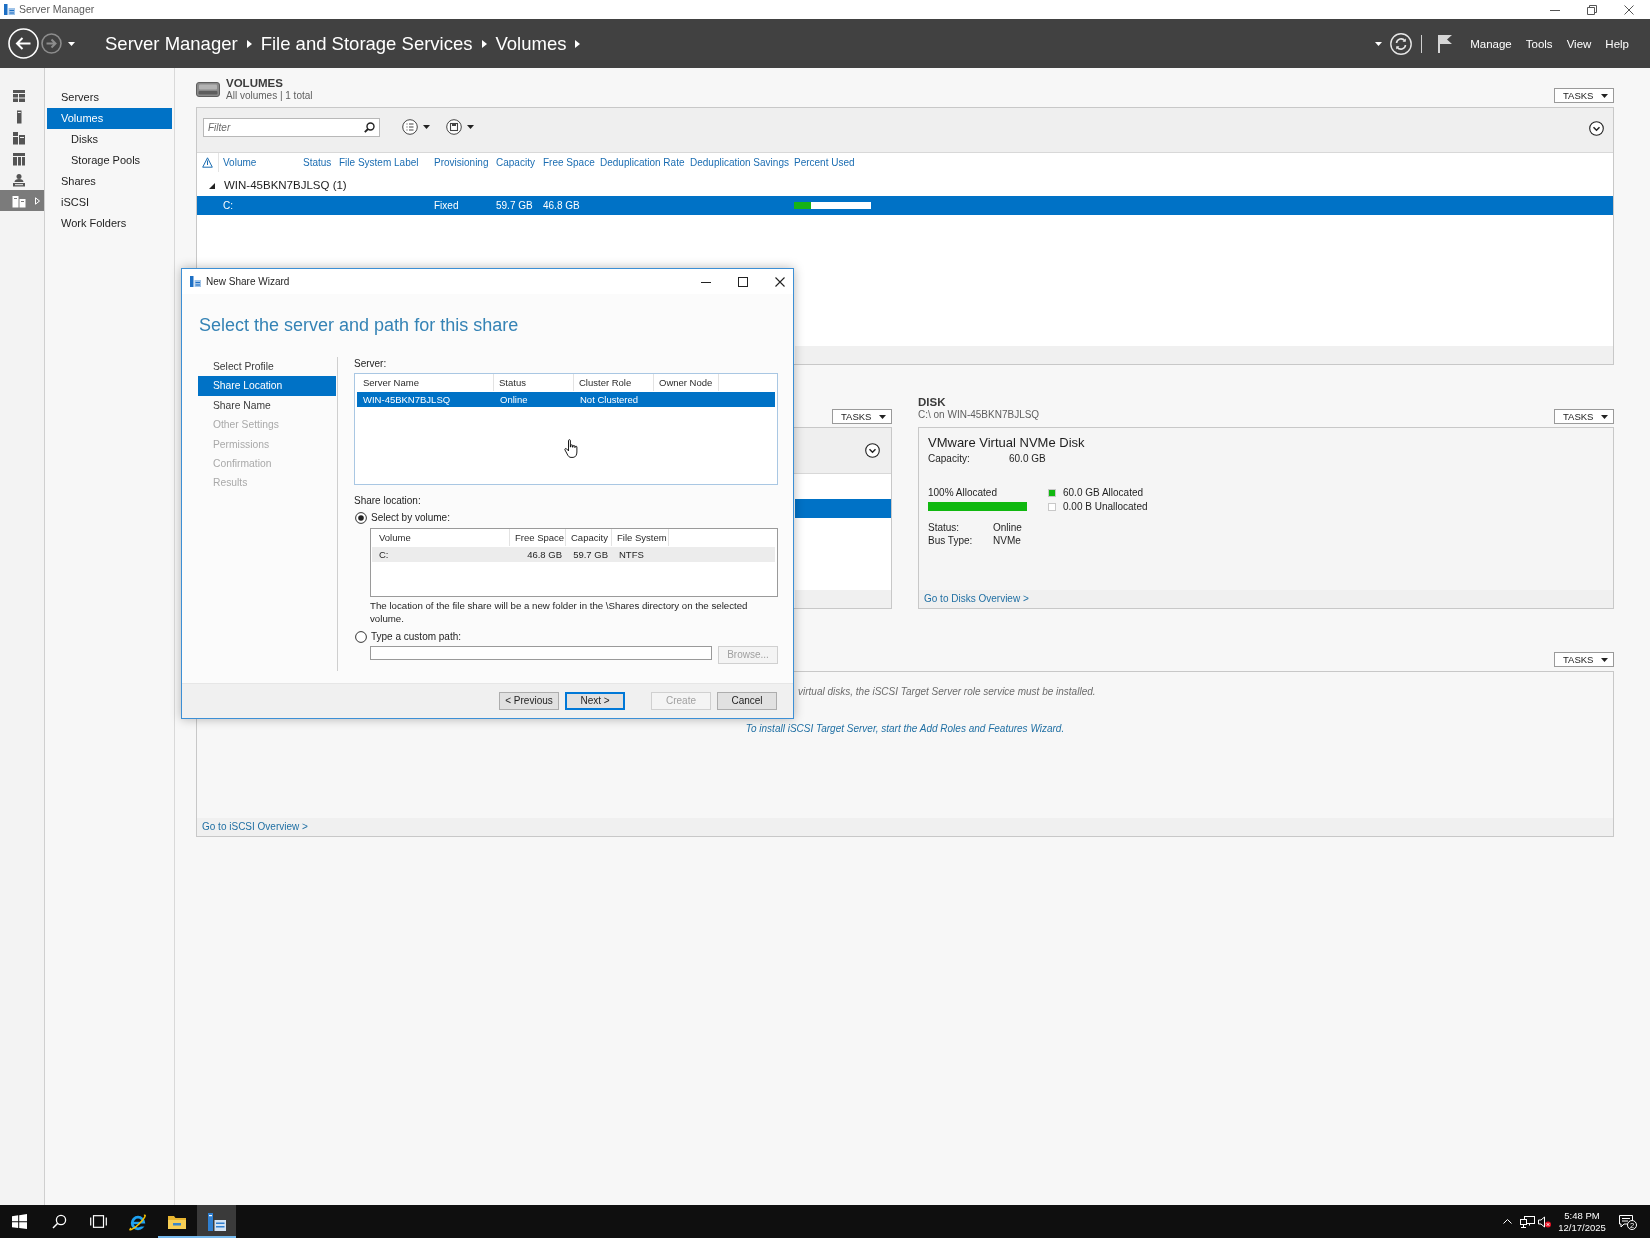 The width and height of the screenshot is (1650, 1238). I want to click on hand-cursor-icon, so click(571, 448).